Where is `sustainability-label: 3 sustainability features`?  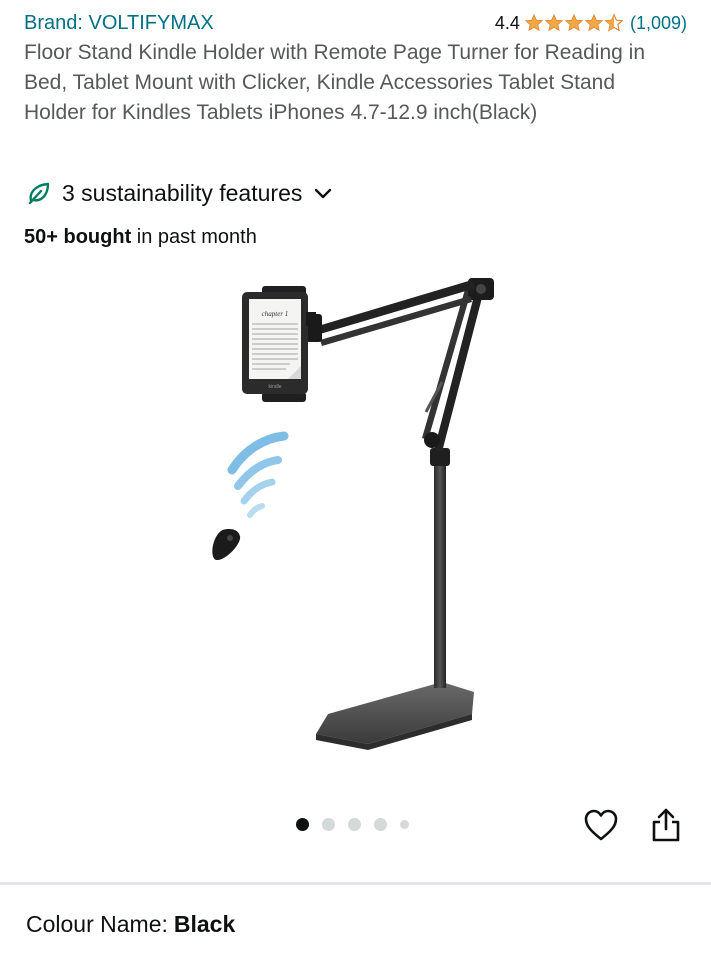
sustainability-label: 3 sustainability features is located at coordinates (182, 192).